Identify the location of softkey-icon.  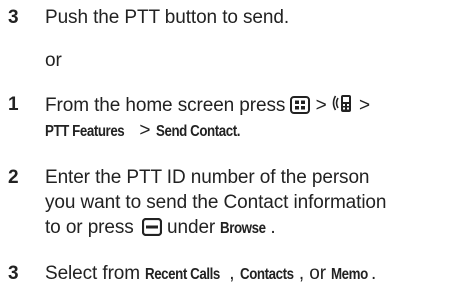
(151, 227).